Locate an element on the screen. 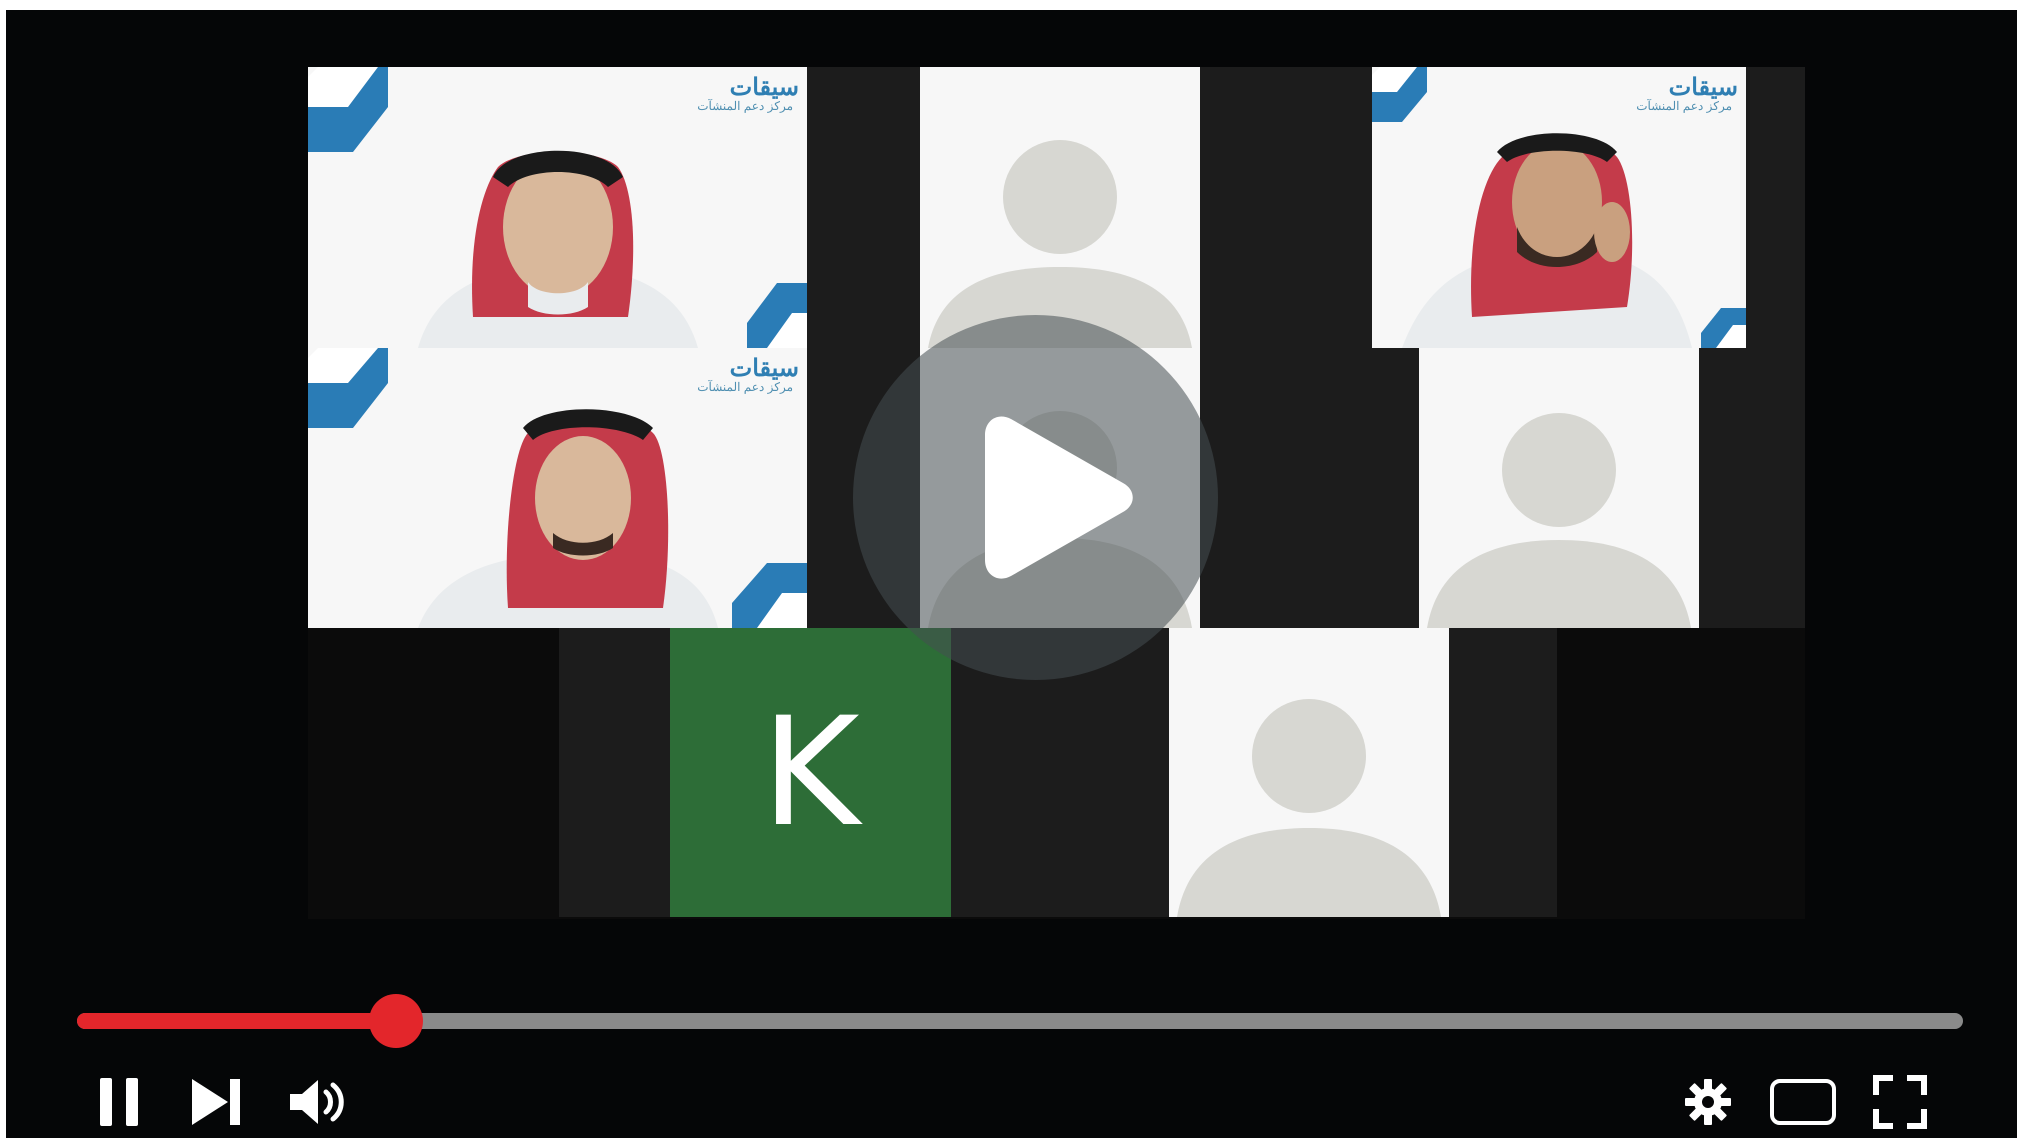 The image size is (2023, 1139). next-icon is located at coordinates (216, 1102).